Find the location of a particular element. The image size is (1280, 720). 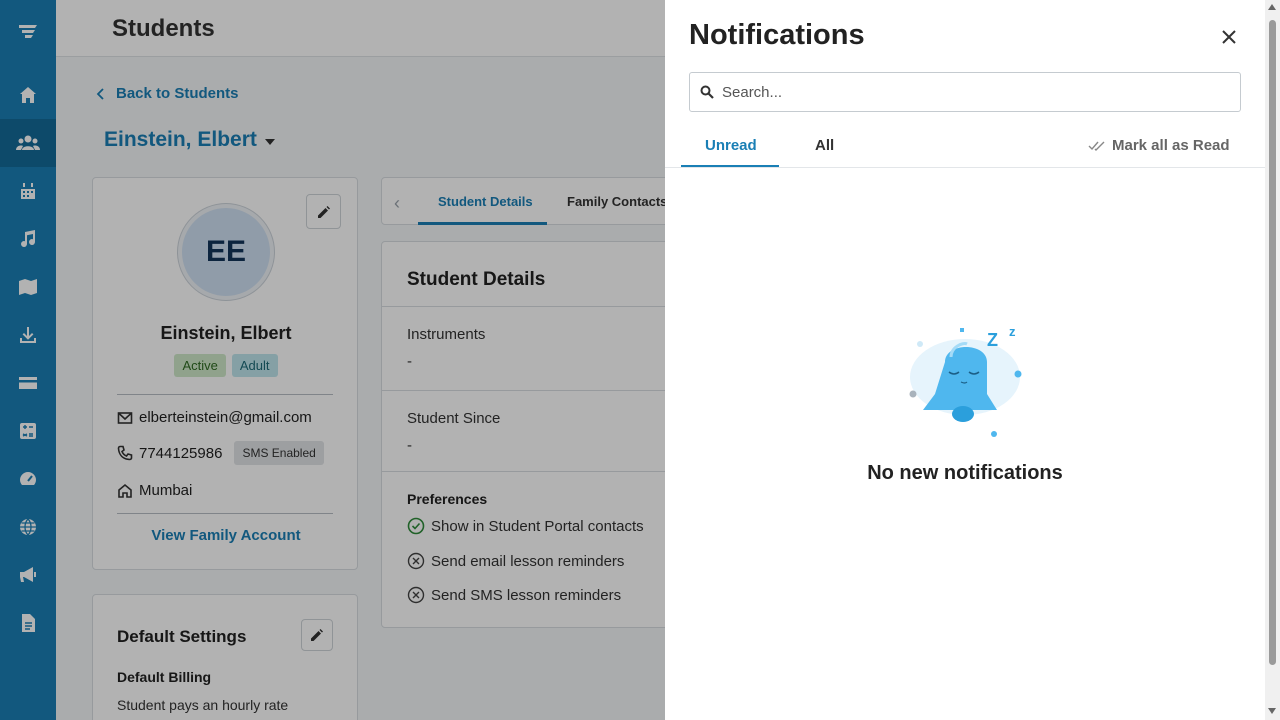

scroll-thumb is located at coordinates (1272, 342).